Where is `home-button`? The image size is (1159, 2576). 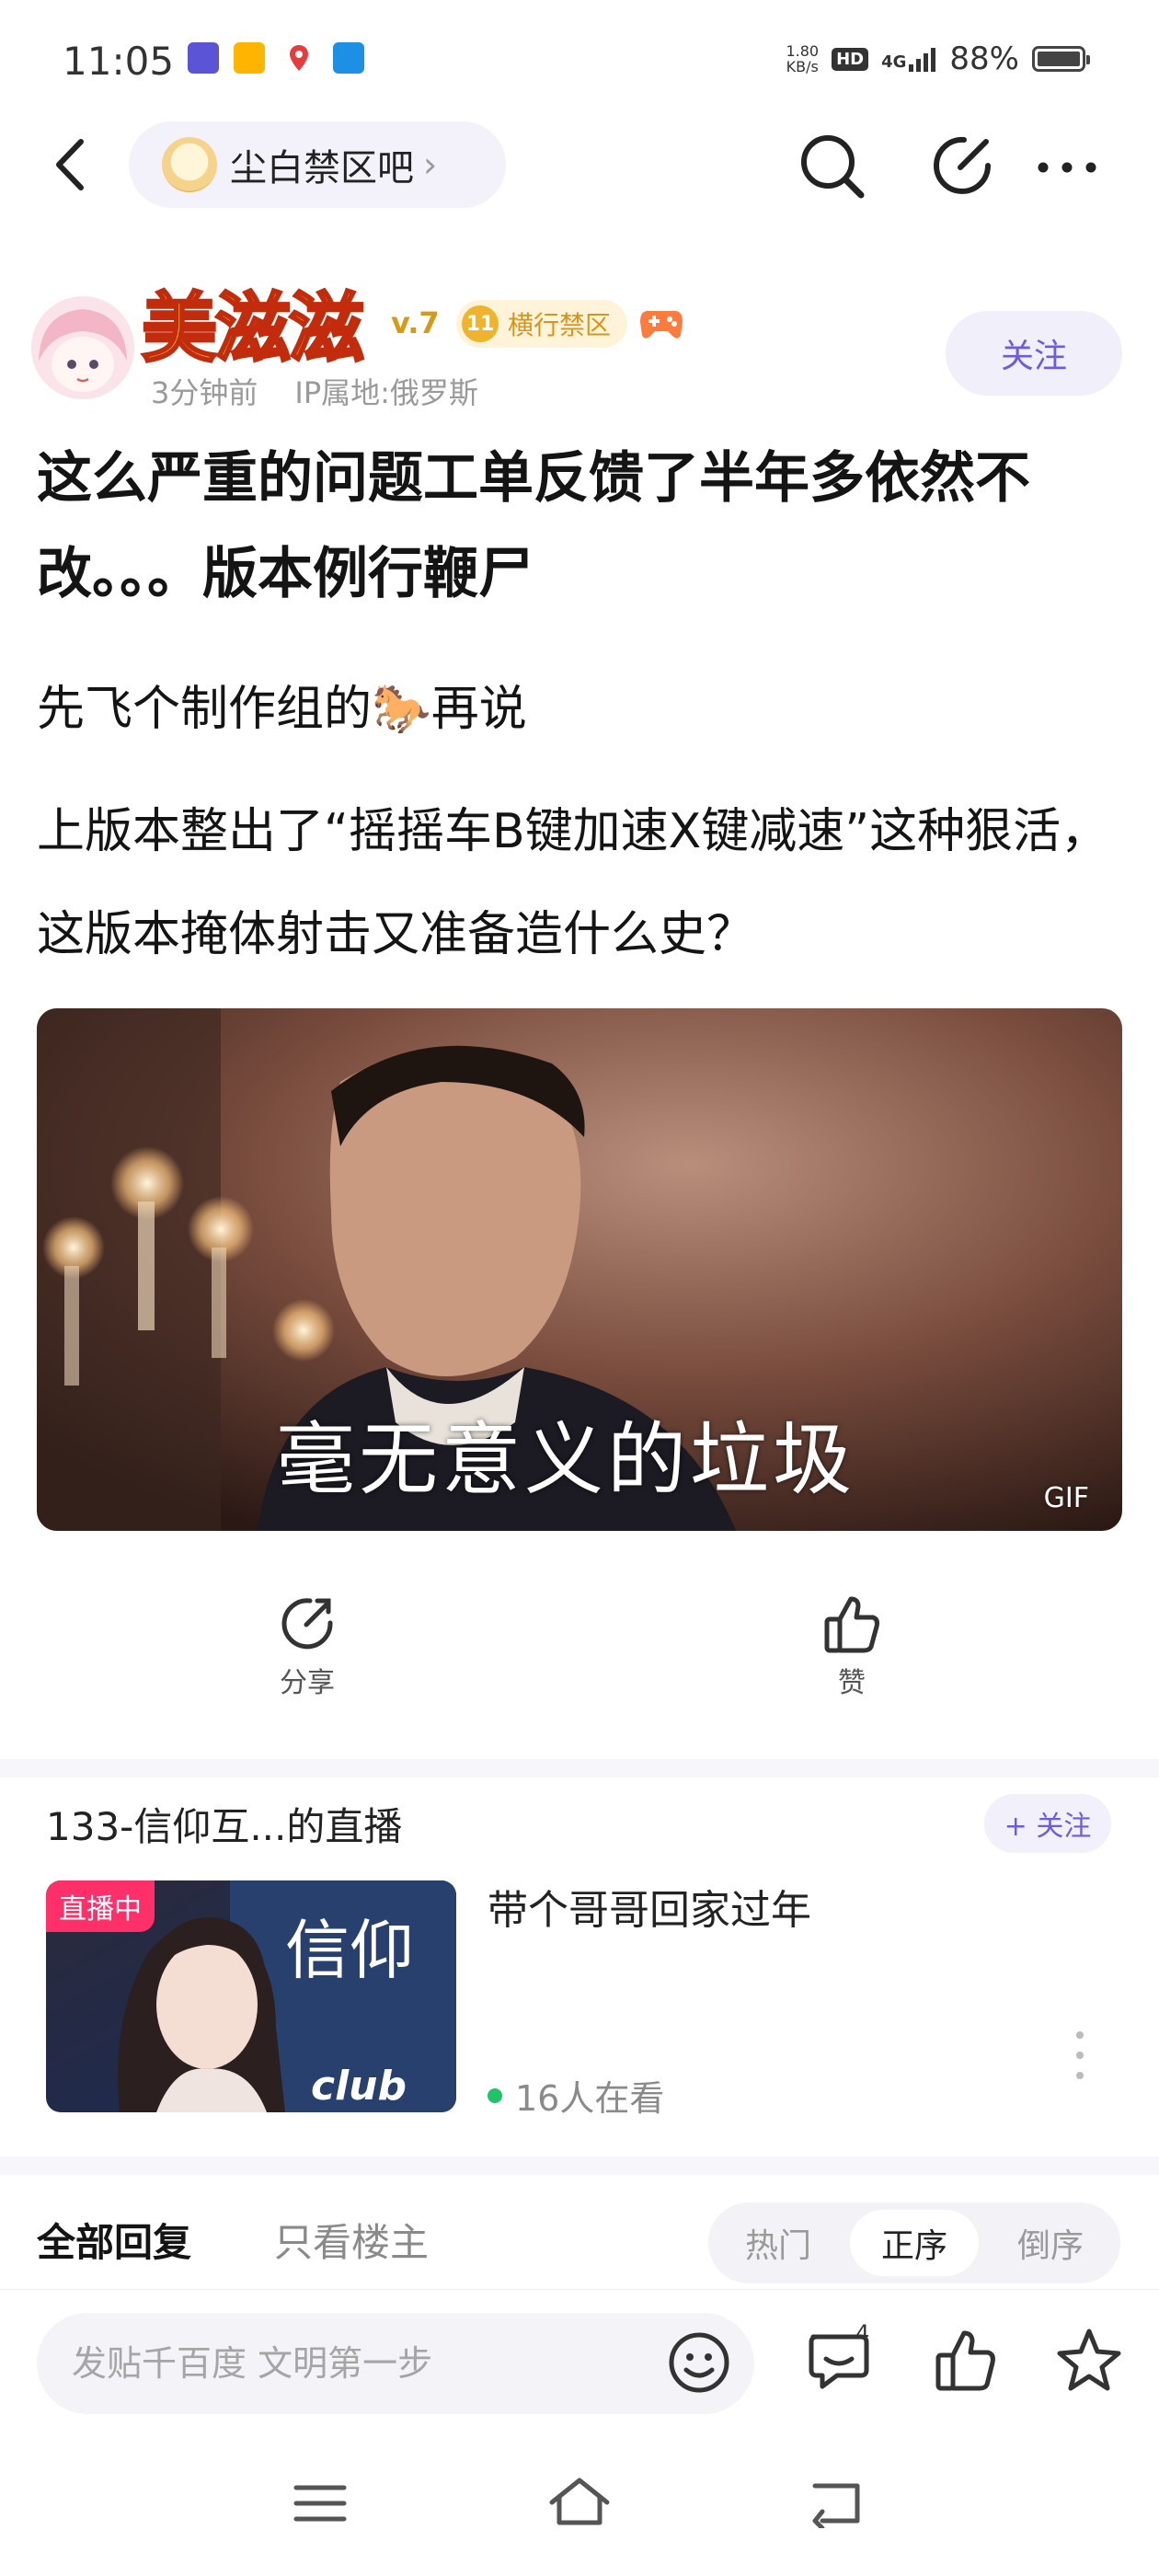 home-button is located at coordinates (579, 2504).